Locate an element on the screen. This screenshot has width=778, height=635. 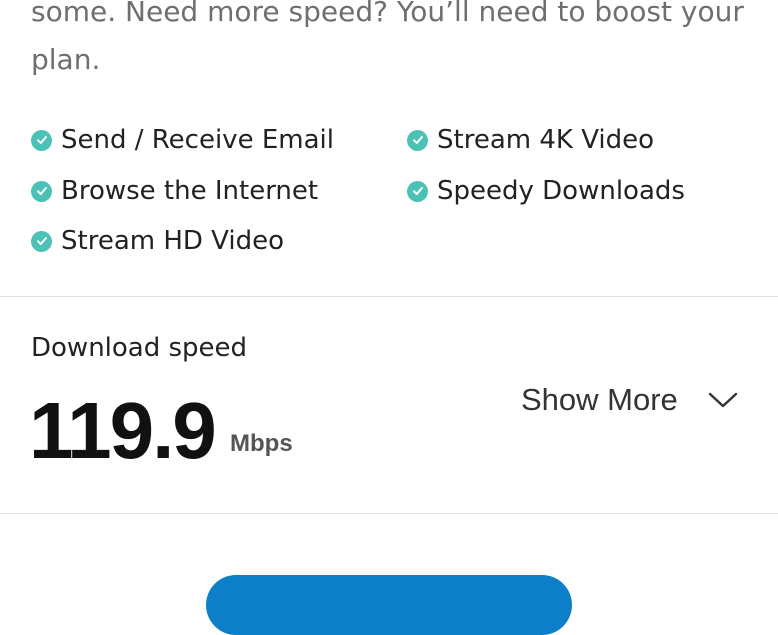
show-more-button: Show More is located at coordinates (629, 400).